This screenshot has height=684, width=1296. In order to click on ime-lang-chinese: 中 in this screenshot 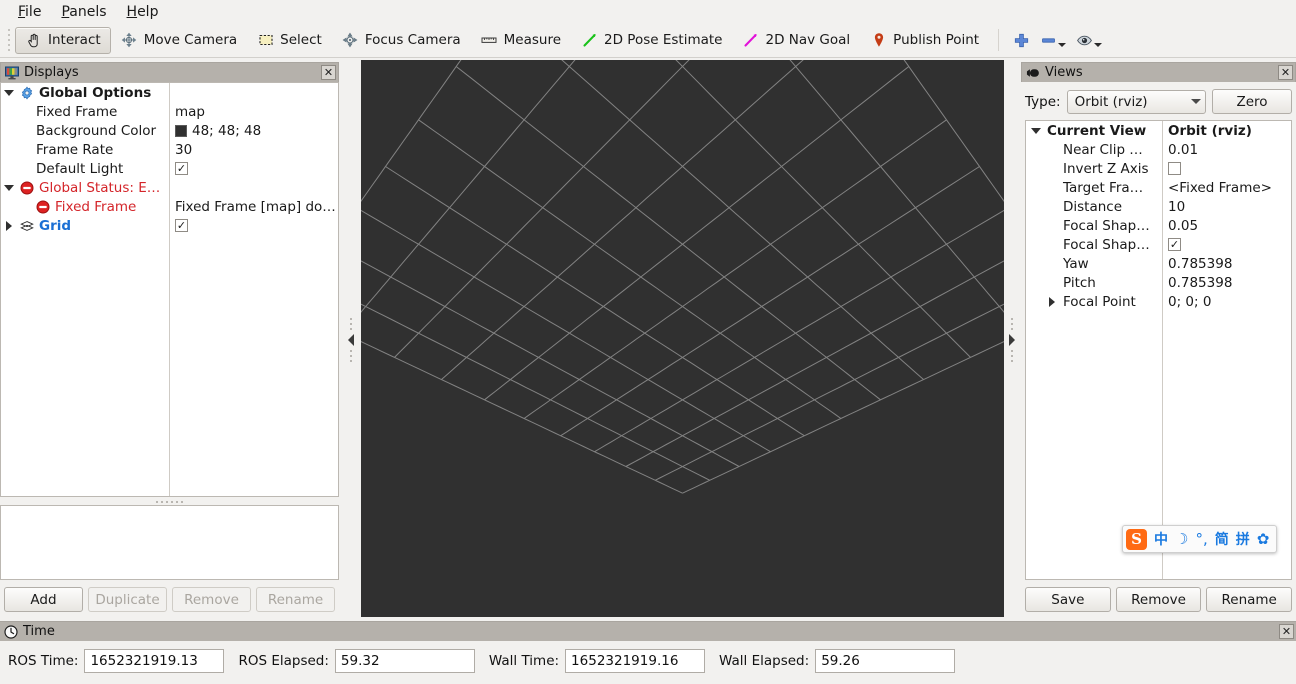, I will do `click(1161, 539)`.